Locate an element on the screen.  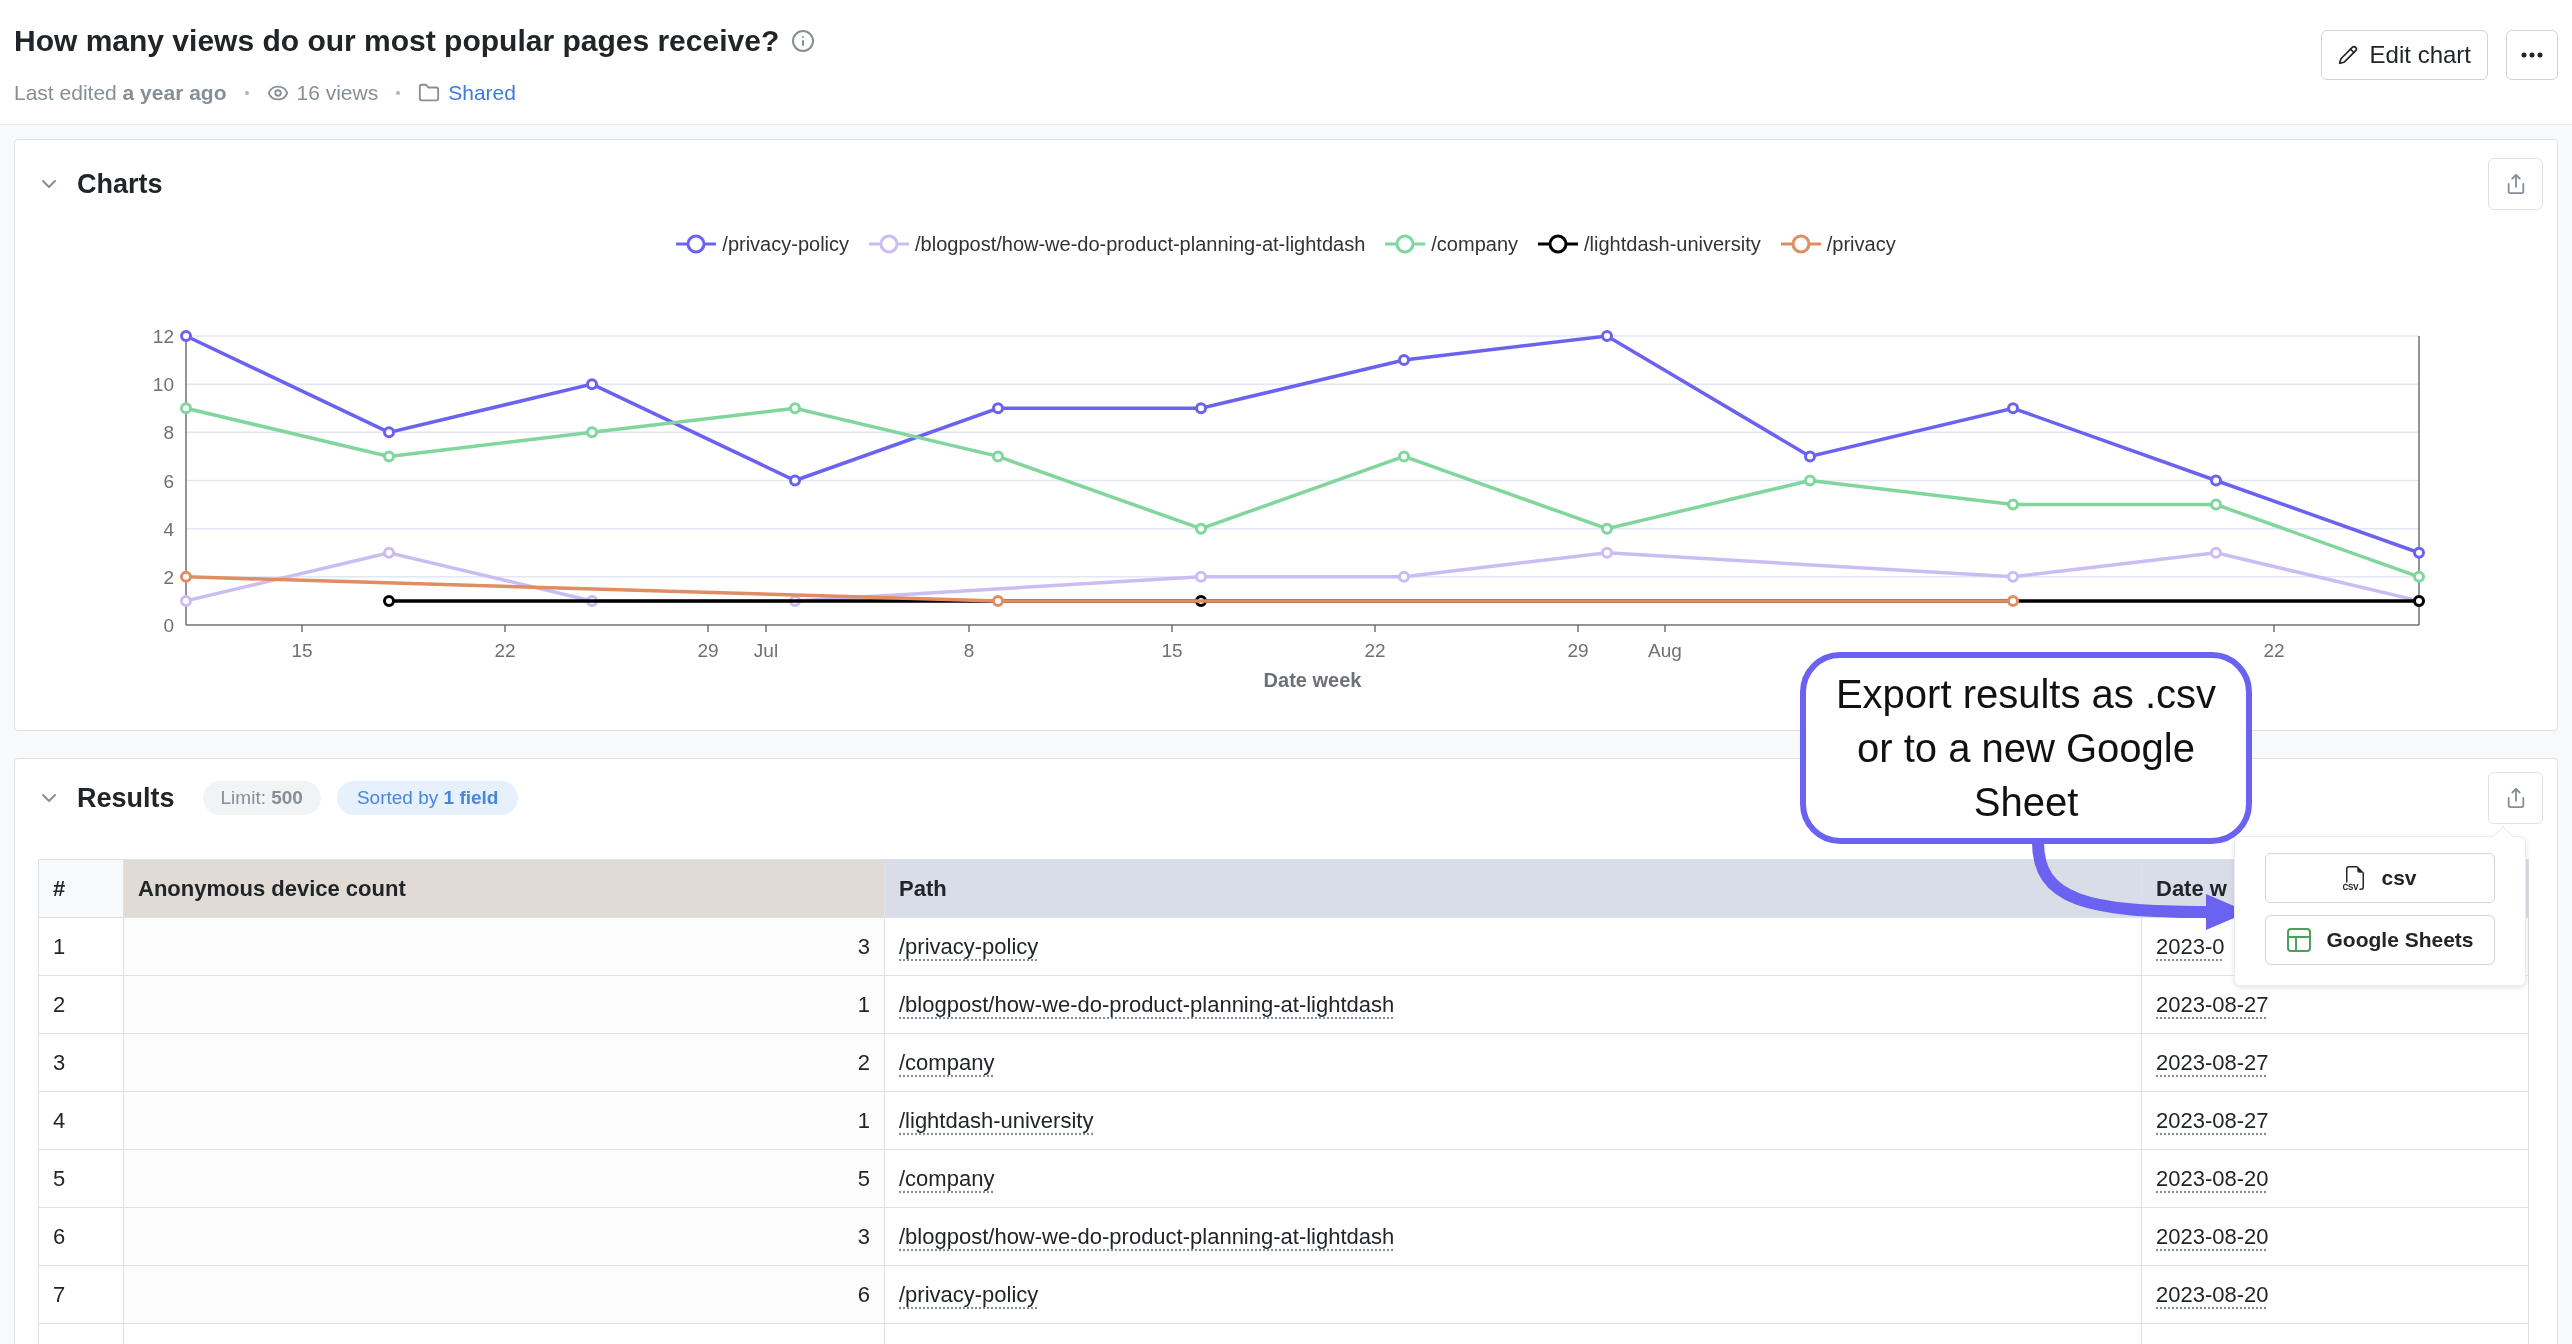
axis-label: 0 is located at coordinates (168, 625).